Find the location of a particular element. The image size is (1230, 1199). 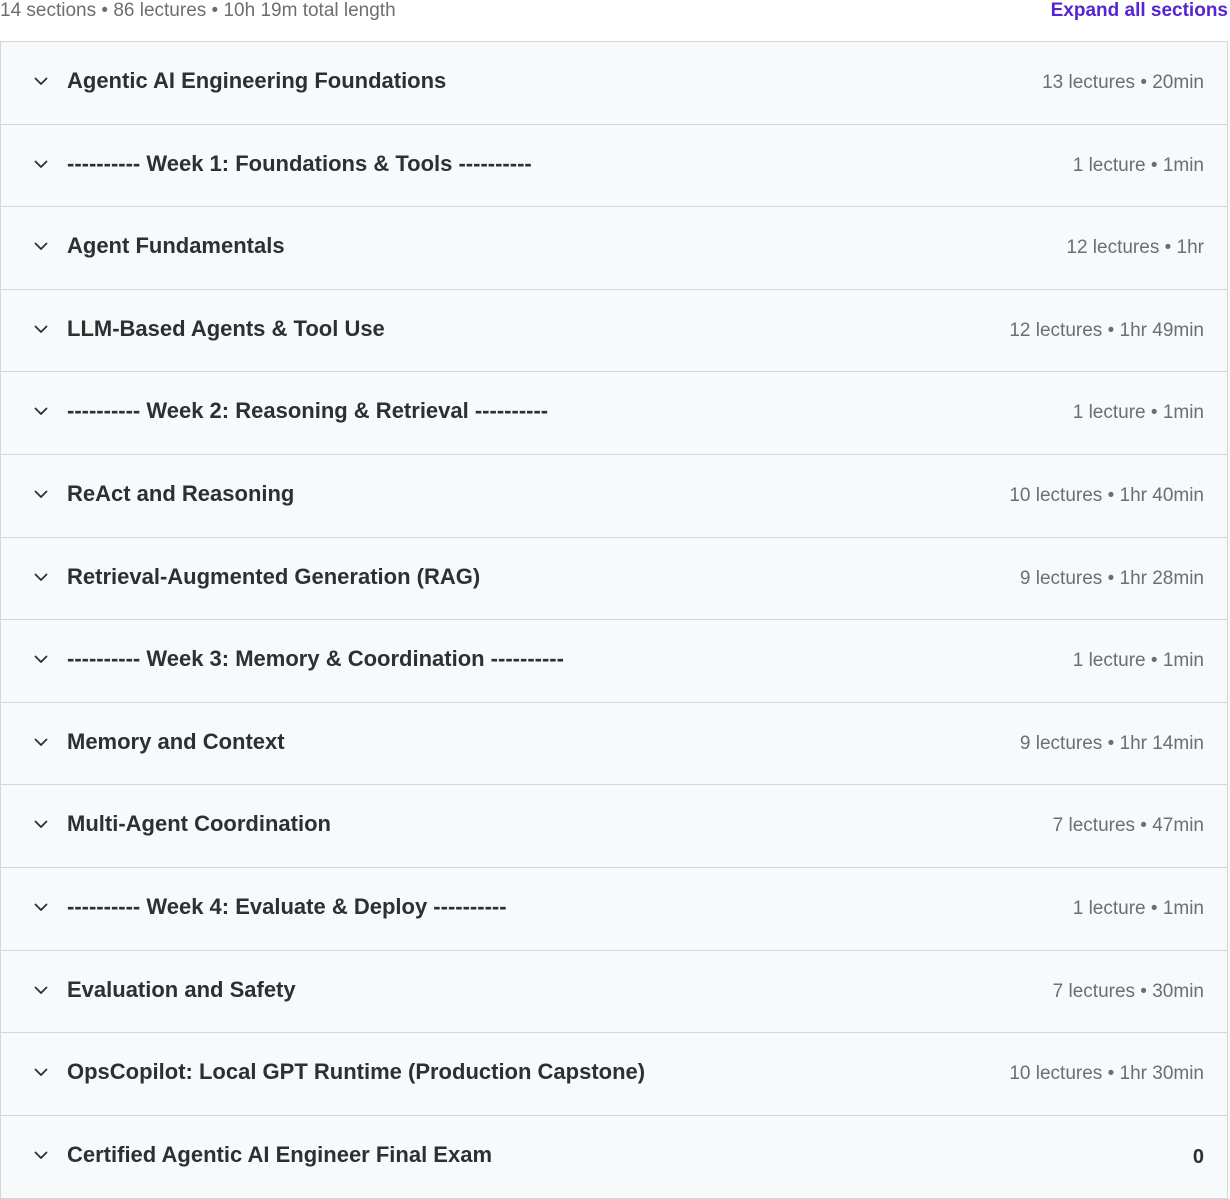

section-title: Memory and Context is located at coordinates (176, 741).